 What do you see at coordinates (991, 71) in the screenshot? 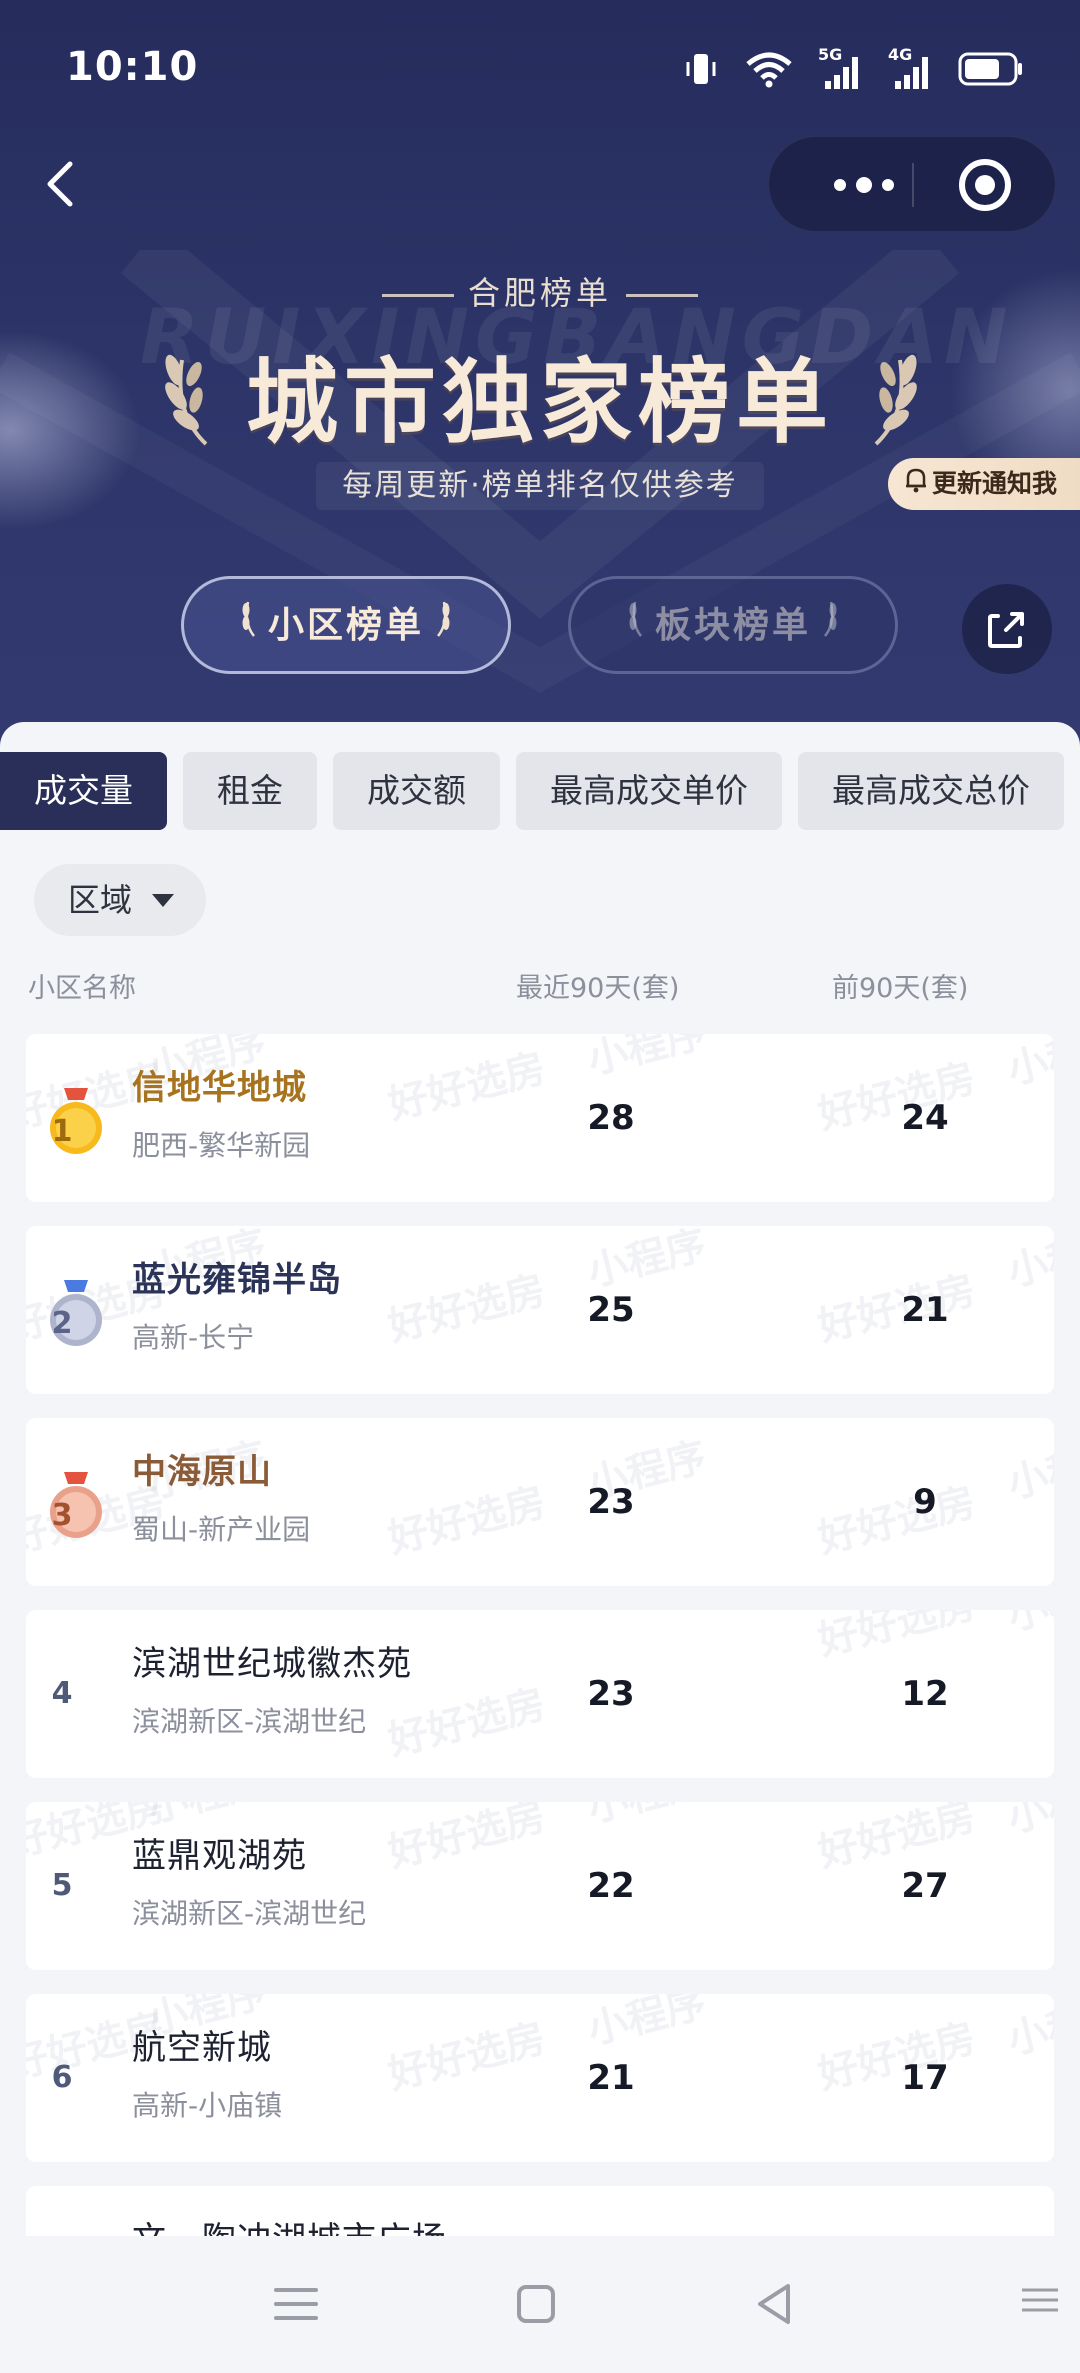
I see `battery-icon` at bounding box center [991, 71].